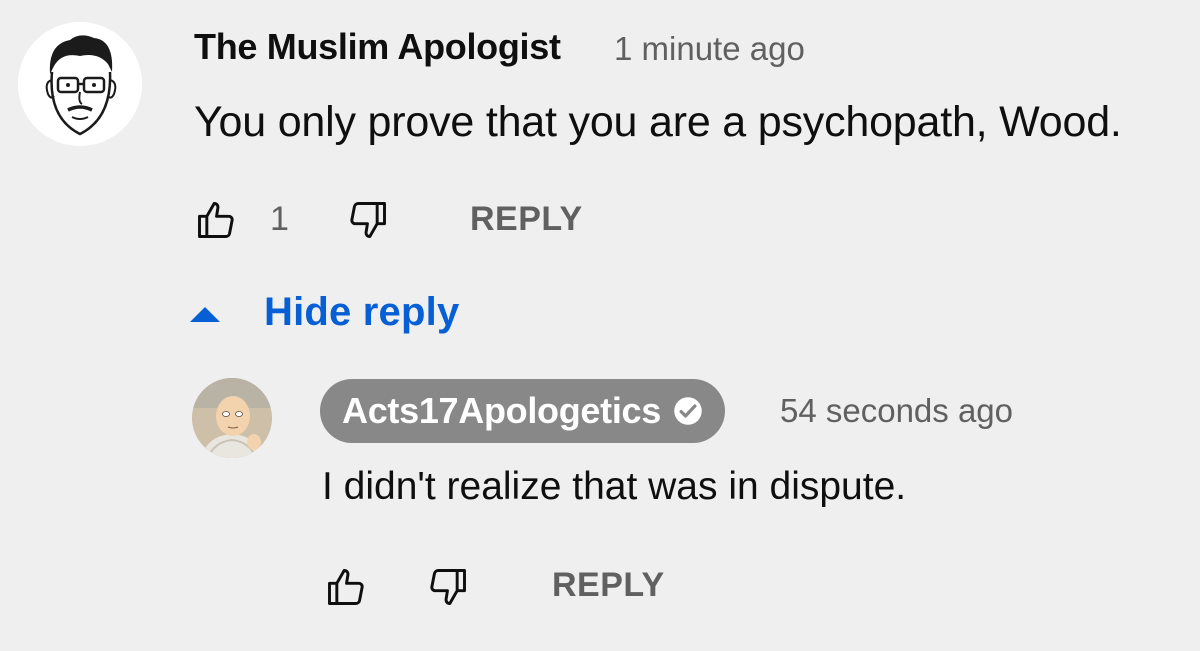  I want to click on hide-replies-toggle: Hide reply, so click(324, 312).